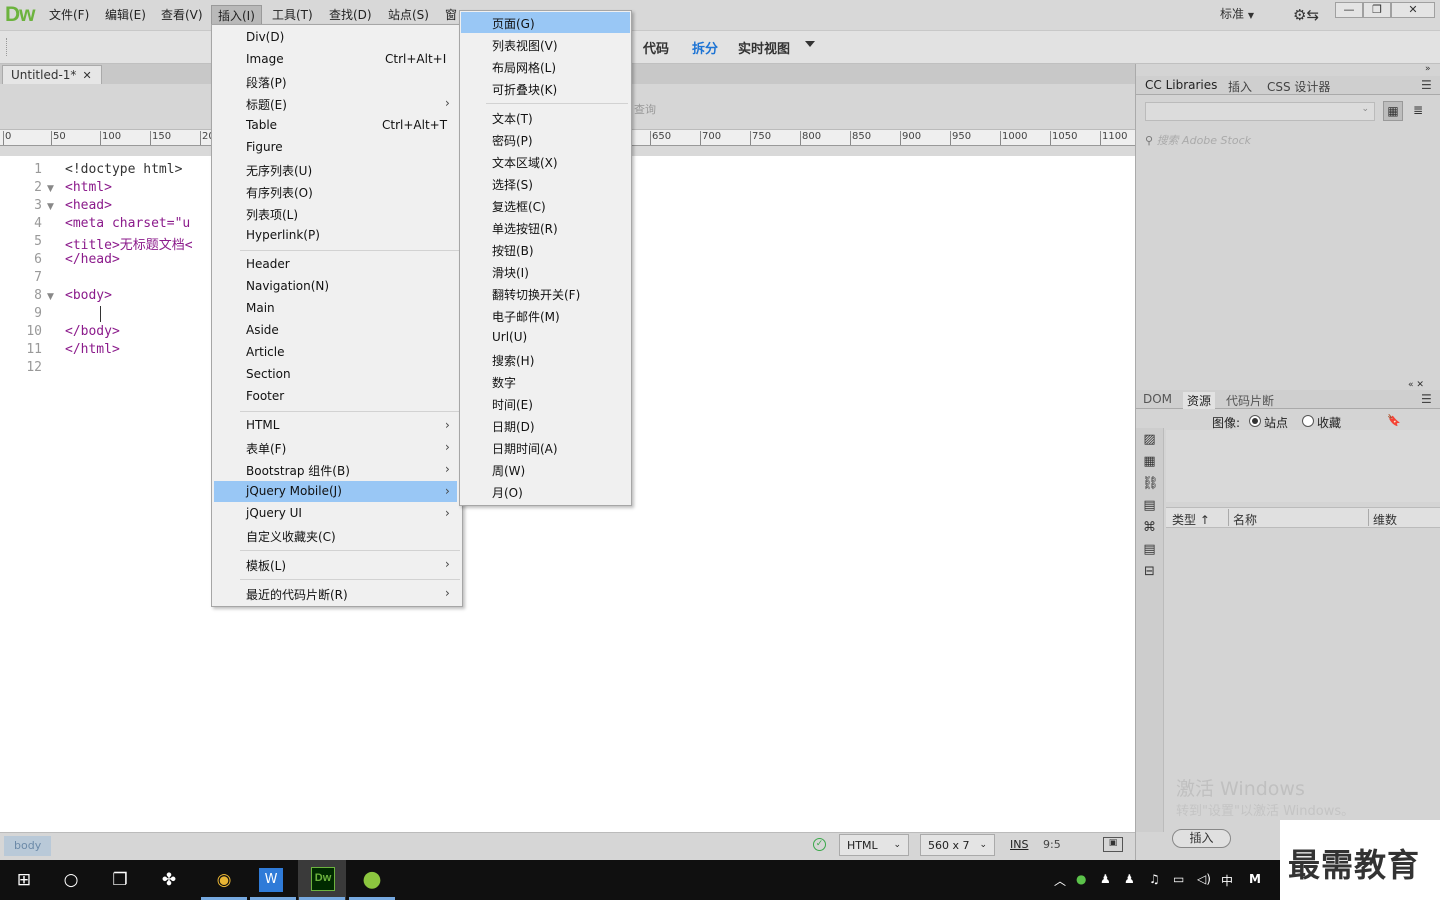 This screenshot has height=900, width=1440. Describe the element at coordinates (512, 184) in the screenshot. I see `submenu-item-select: 选择(S)` at that location.